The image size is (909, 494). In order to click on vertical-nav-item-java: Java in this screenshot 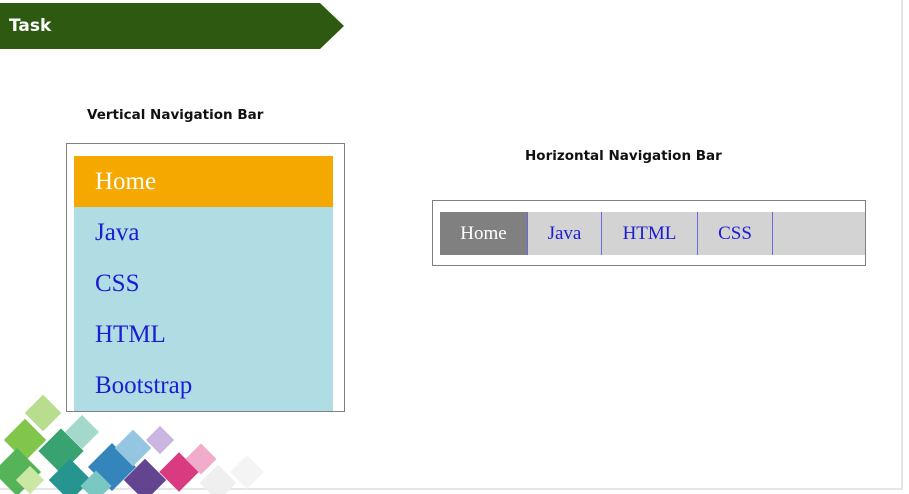, I will do `click(203, 232)`.